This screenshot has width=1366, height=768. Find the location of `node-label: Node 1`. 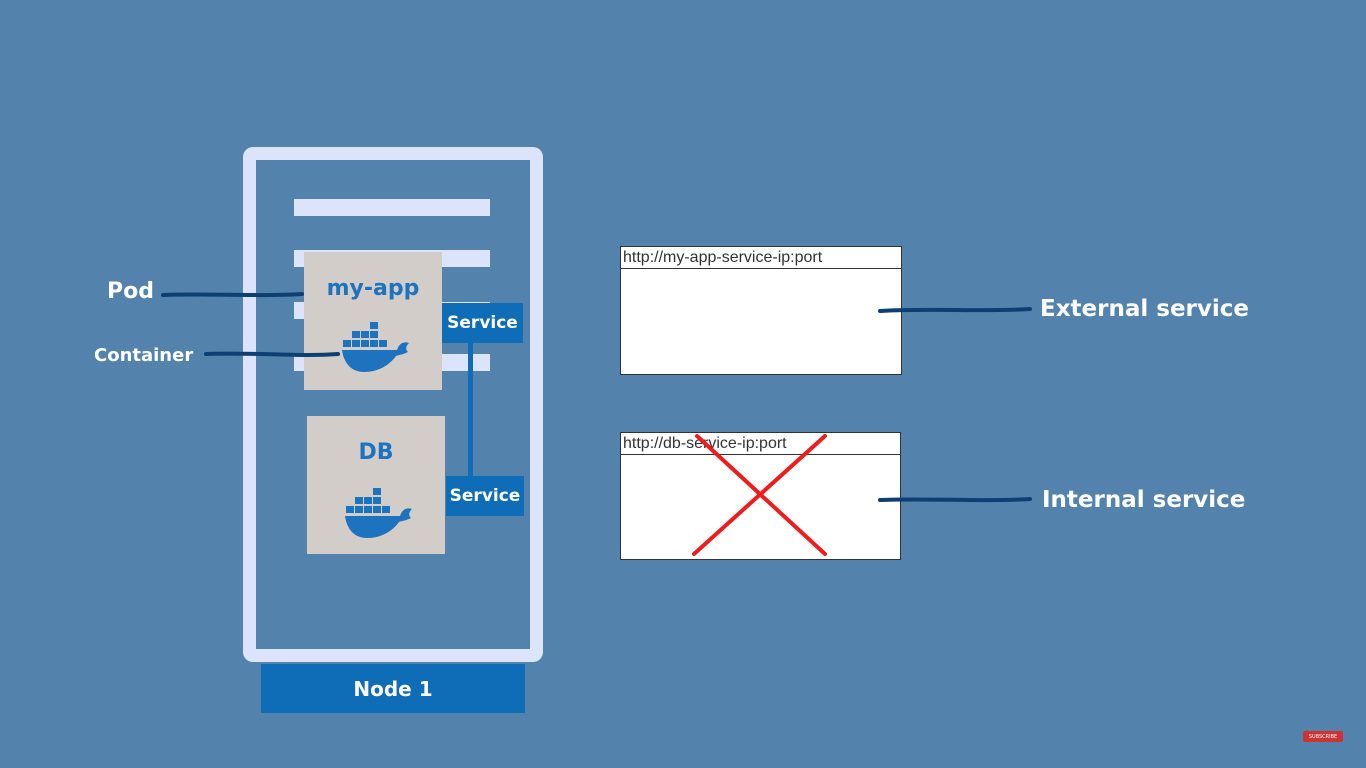

node-label: Node 1 is located at coordinates (393, 688).